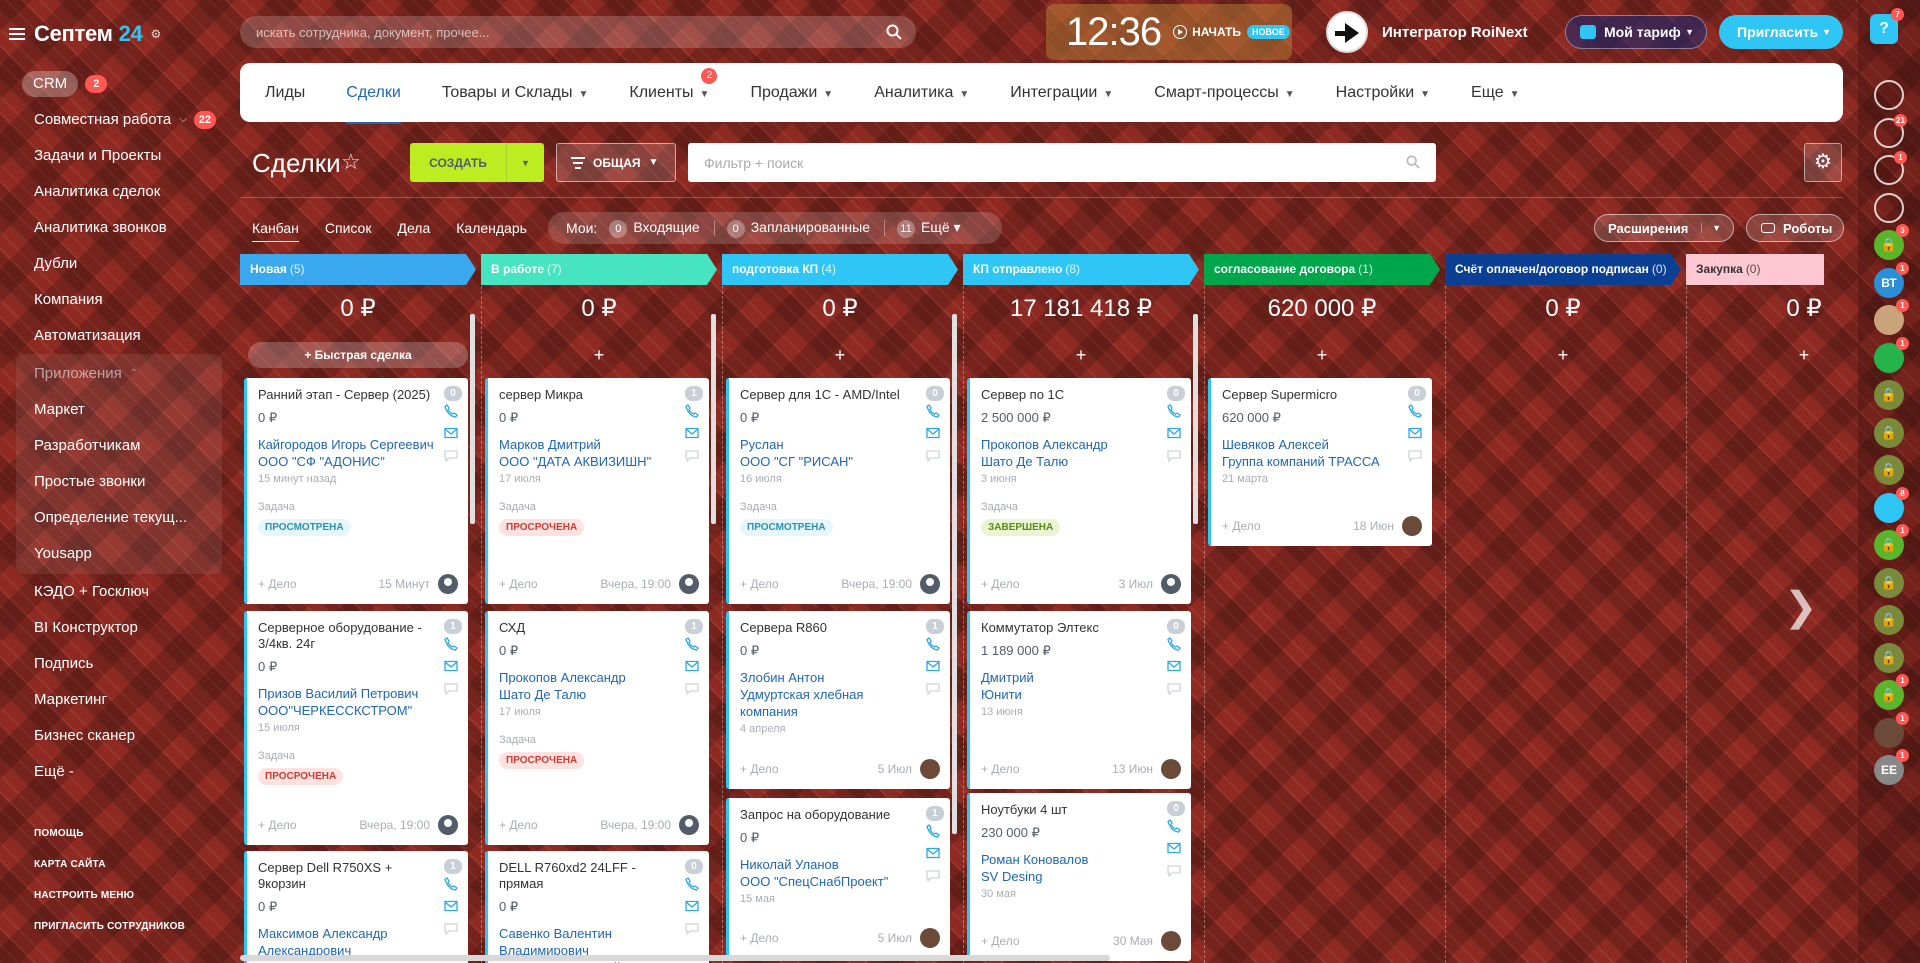  Describe the element at coordinates (17, 34) in the screenshot. I see `menu-burger-icon` at that location.